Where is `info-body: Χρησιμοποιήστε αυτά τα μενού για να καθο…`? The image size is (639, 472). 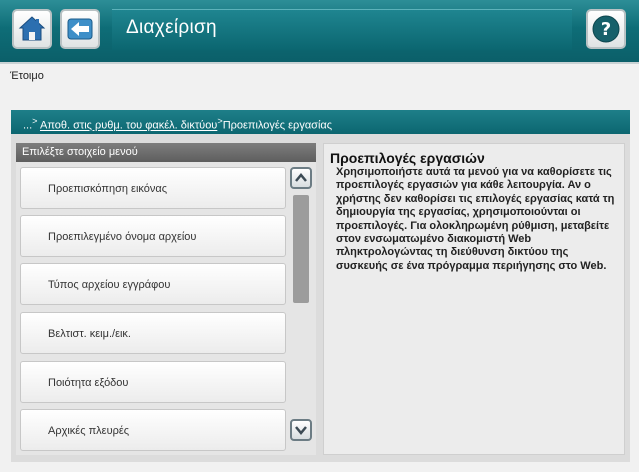 info-body: Χρησιμοποιήστε αυτά τα μενού για να καθο… is located at coordinates (475, 219).